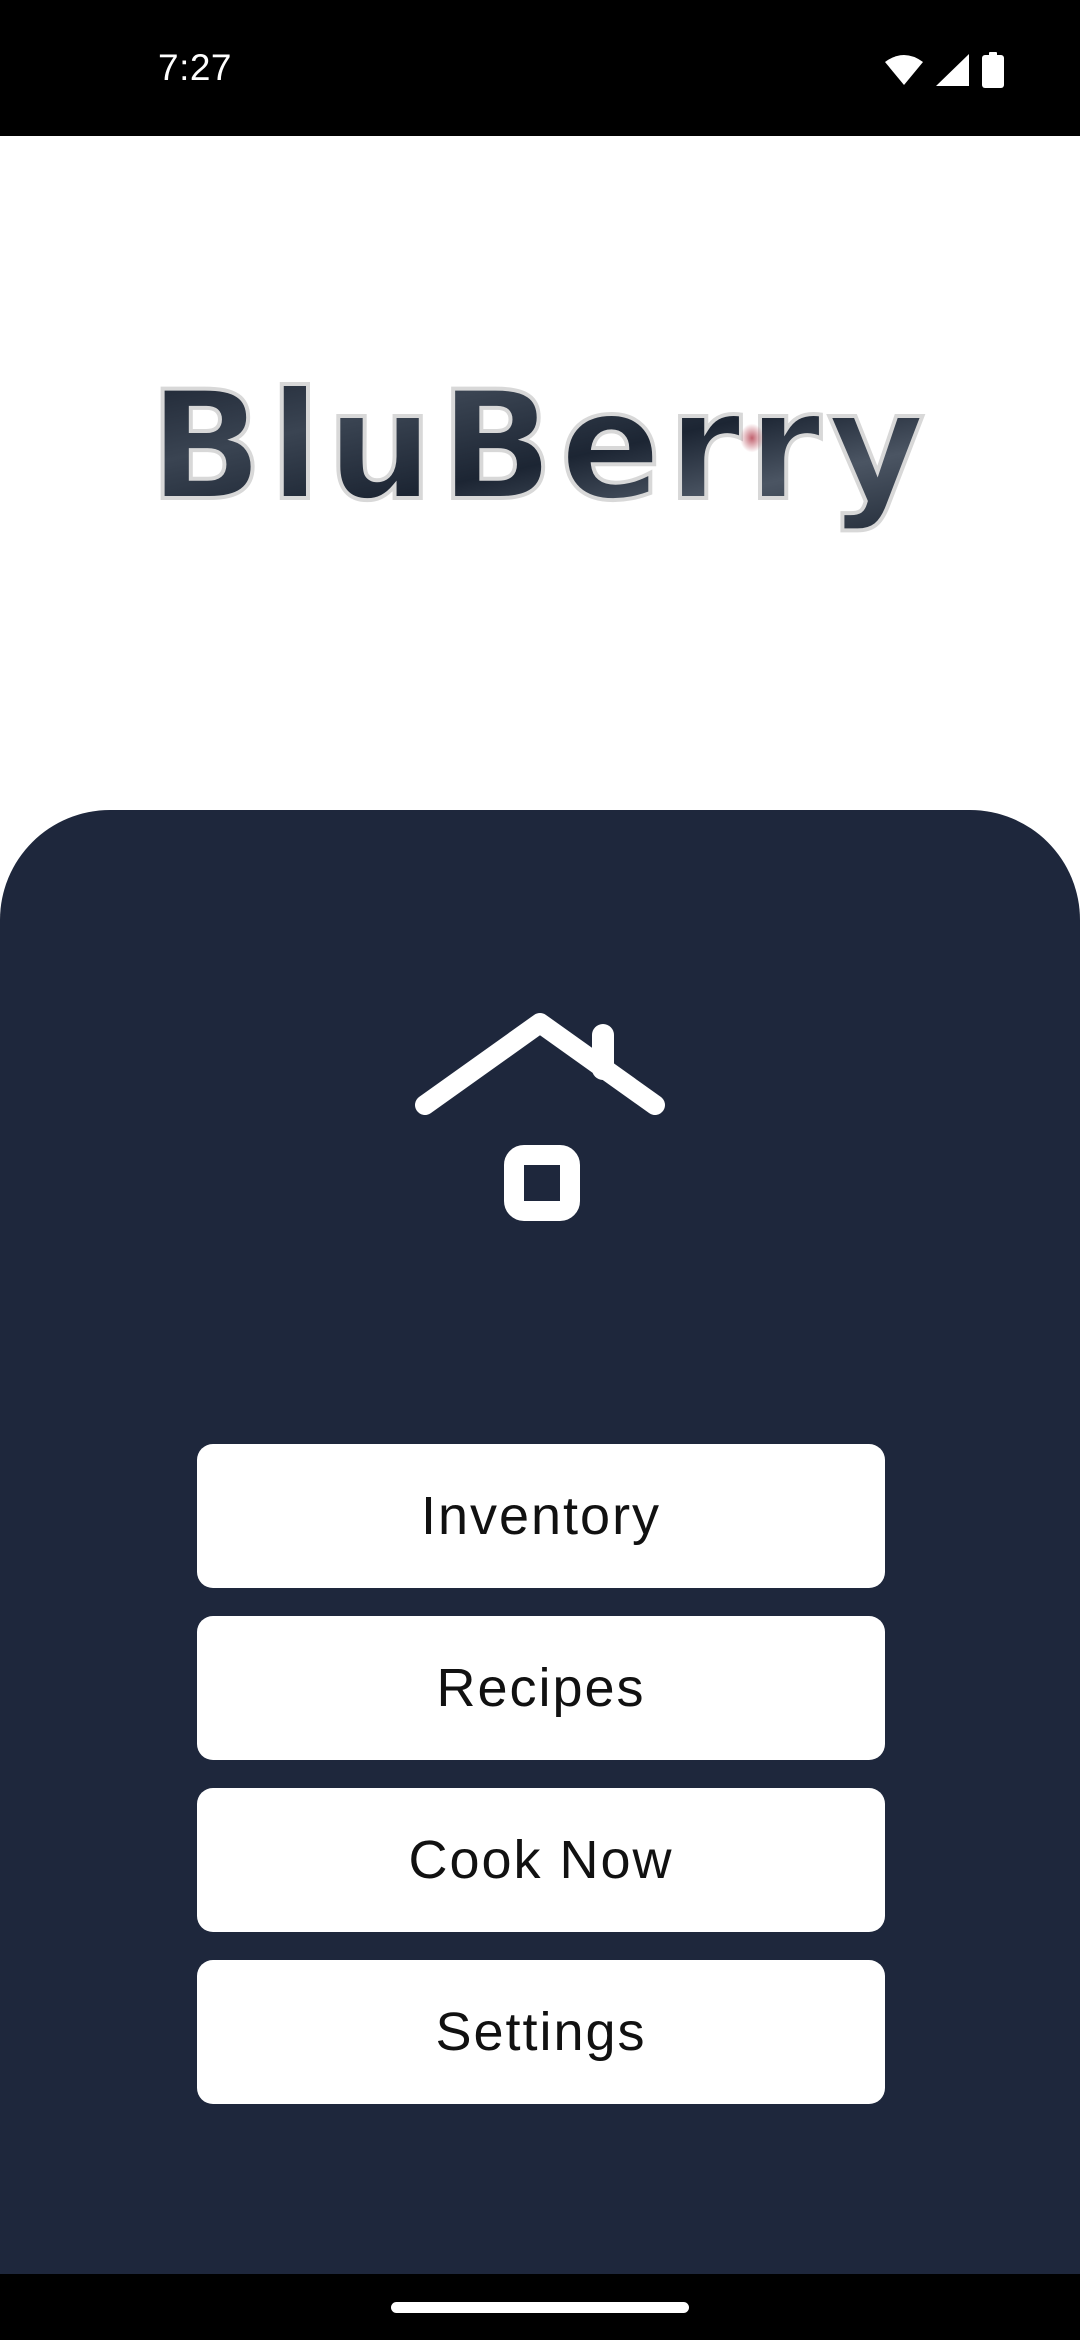  Describe the element at coordinates (953, 70) in the screenshot. I see `cellular-signal-icon` at that location.